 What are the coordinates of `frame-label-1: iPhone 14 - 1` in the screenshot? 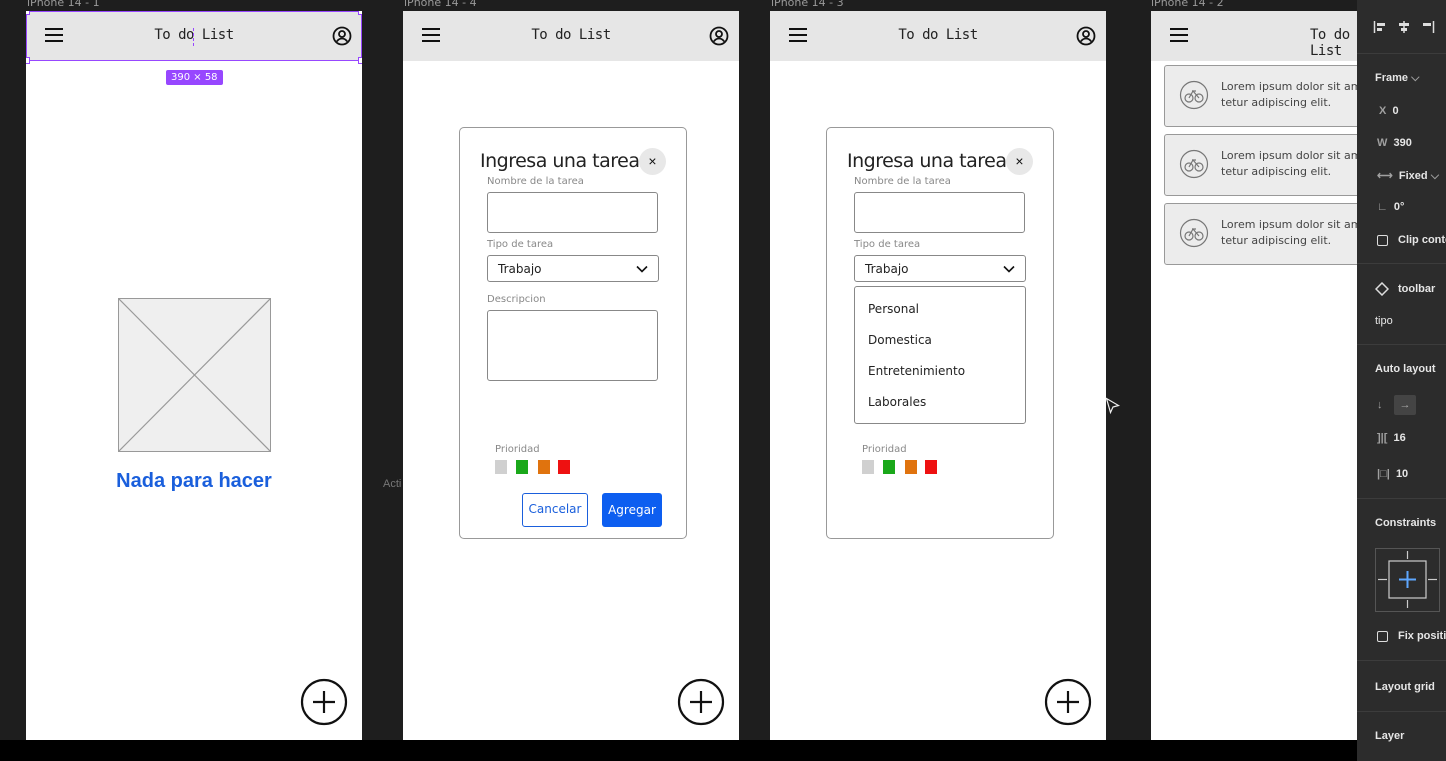 It's located at (63, 4).